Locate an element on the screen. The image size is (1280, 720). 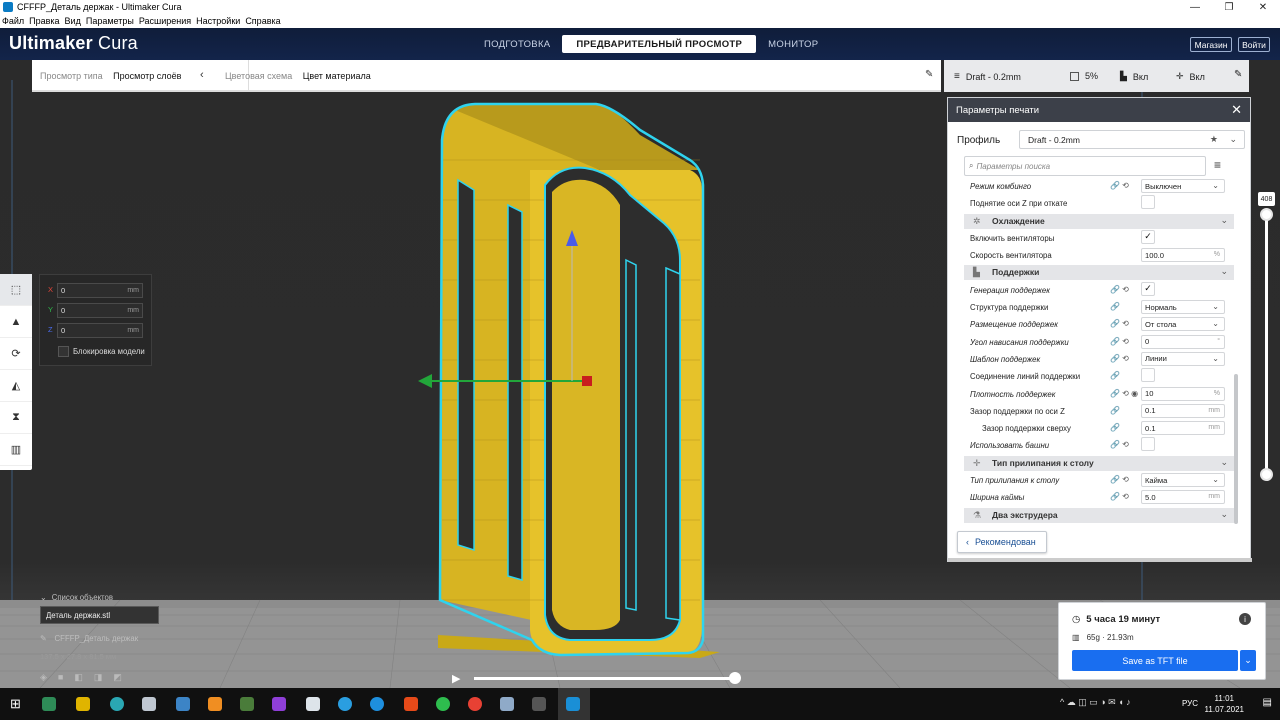
tab-monitor: МОНИТОР is located at coordinates (793, 44).